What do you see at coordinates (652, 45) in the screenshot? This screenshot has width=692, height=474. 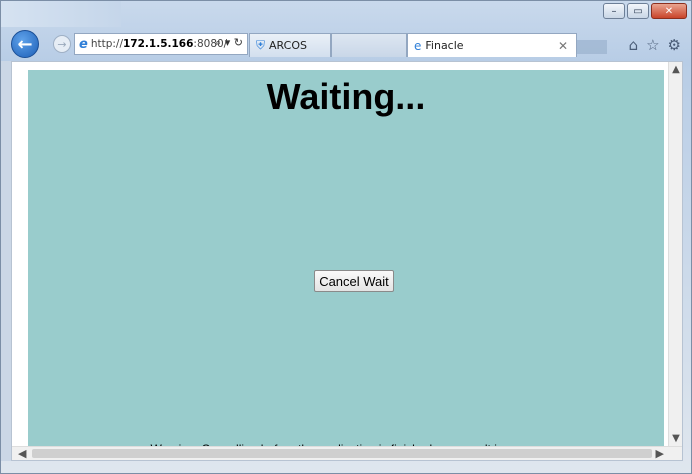 I see `favorites-star-icon: ☆` at bounding box center [652, 45].